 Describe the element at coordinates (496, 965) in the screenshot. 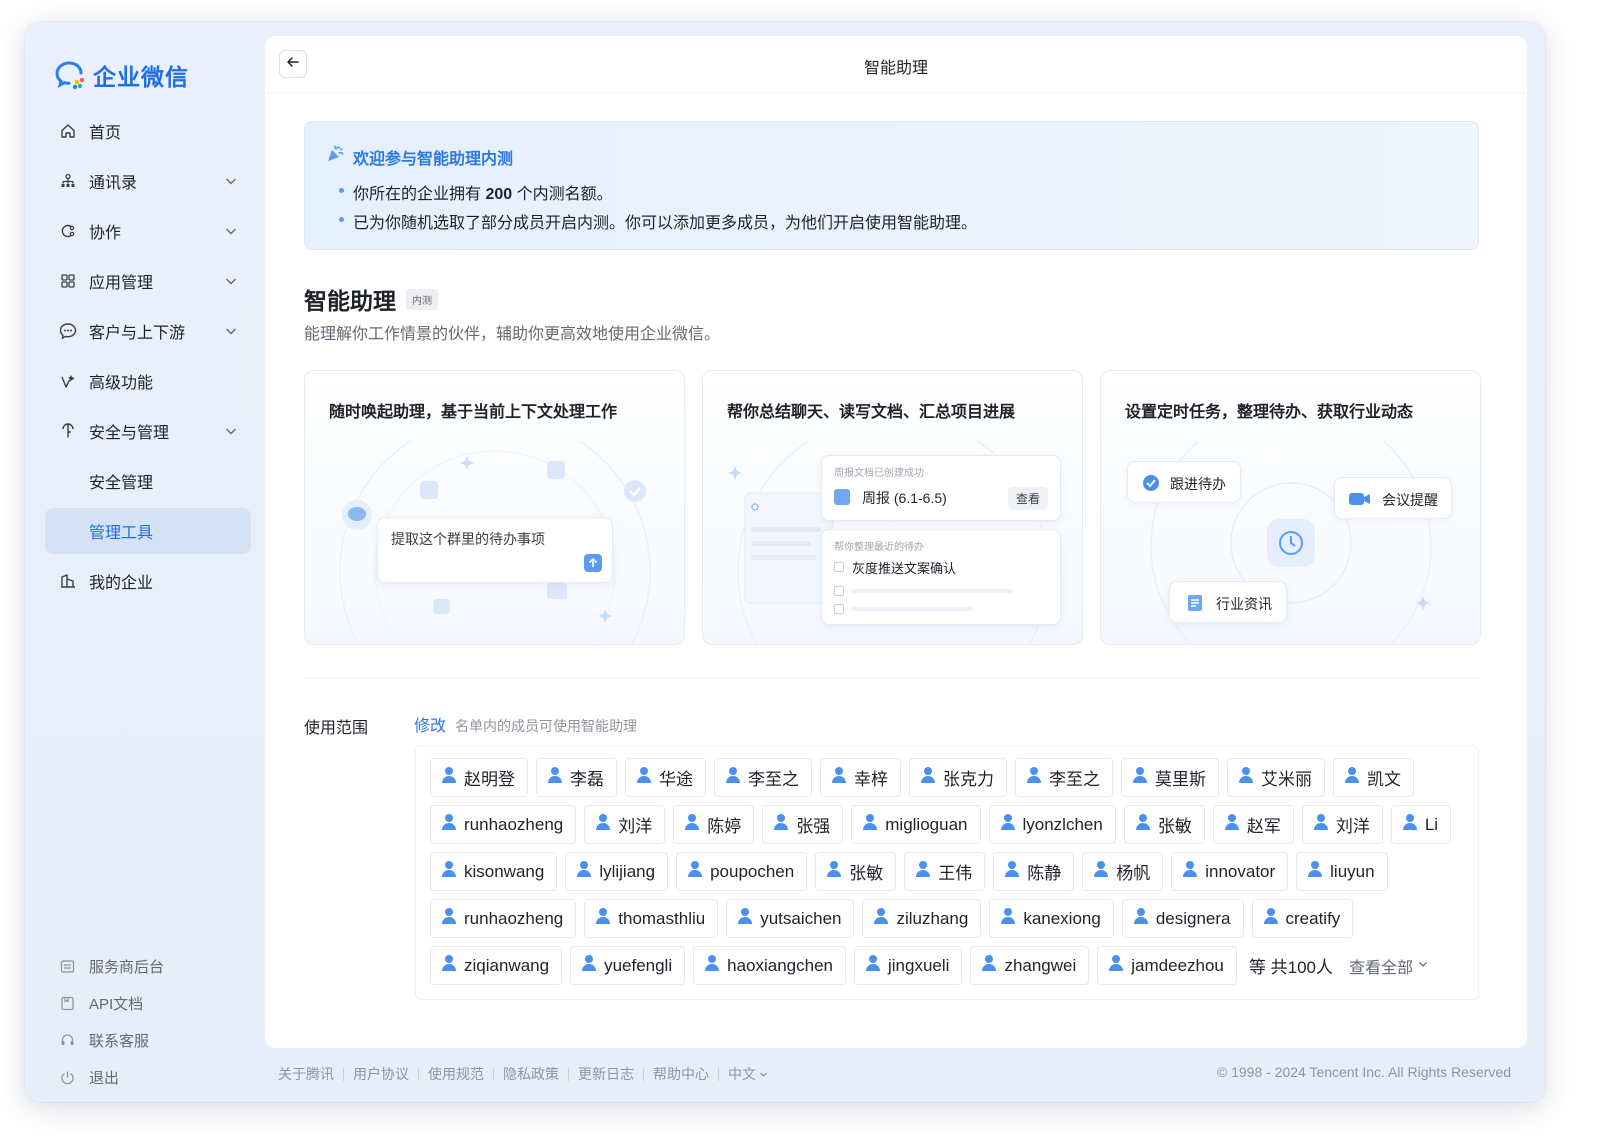

I see `member-tag: ziqianwang` at that location.